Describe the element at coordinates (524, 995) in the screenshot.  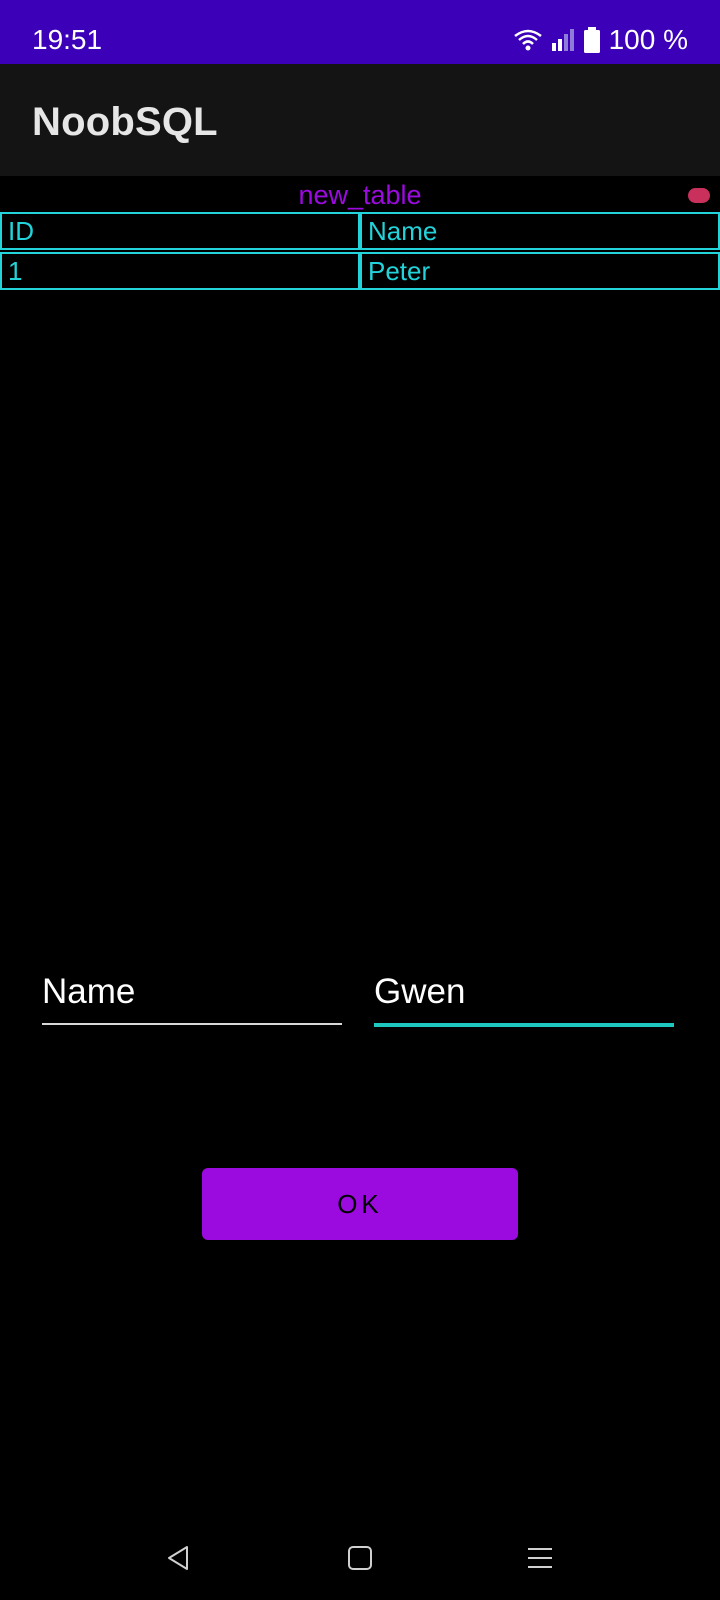
I see `value-input-text: Gwen` at that location.